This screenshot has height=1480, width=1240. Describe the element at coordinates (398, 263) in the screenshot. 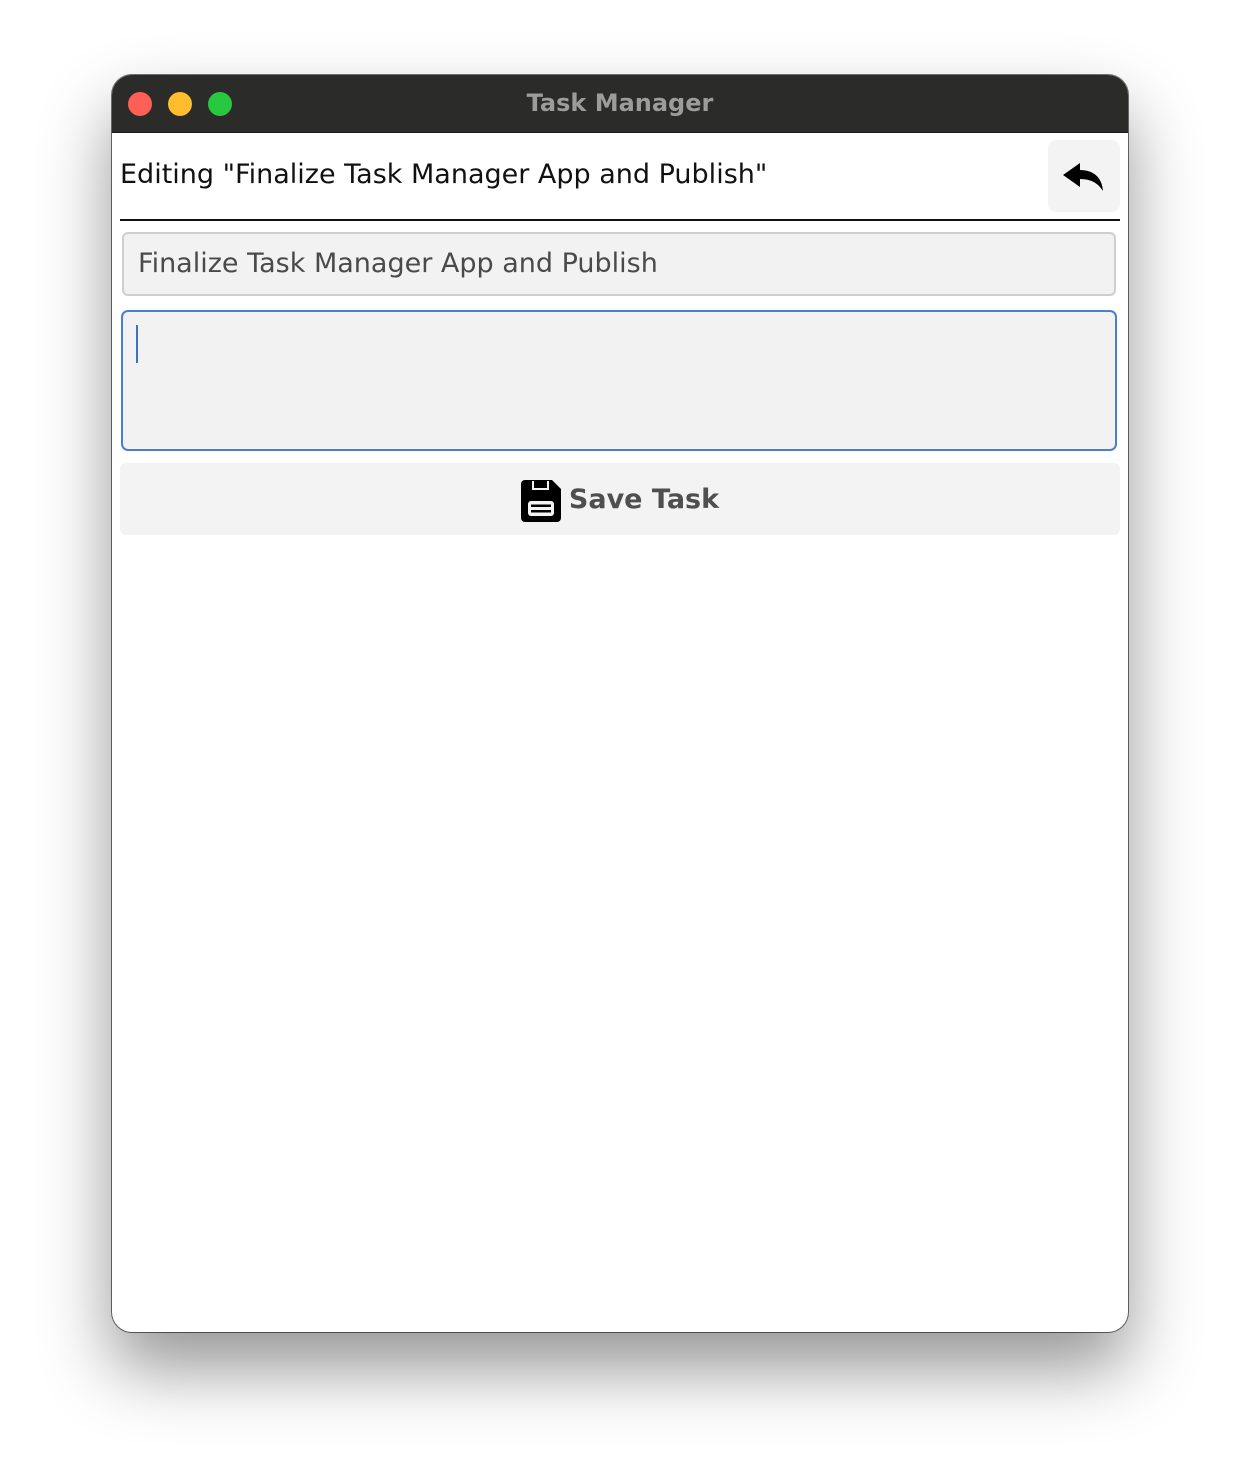

I see `task-title-value: Finalize Task Manager App and Publish` at that location.